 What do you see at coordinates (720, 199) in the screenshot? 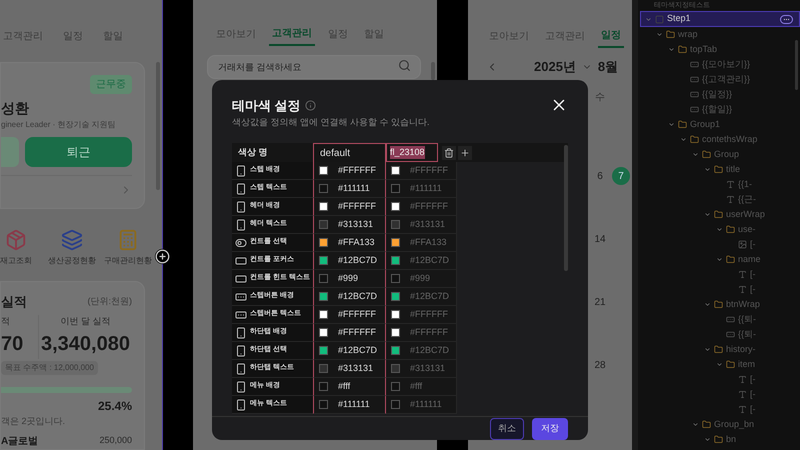
I see `tree-item: {{근-` at bounding box center [720, 199].